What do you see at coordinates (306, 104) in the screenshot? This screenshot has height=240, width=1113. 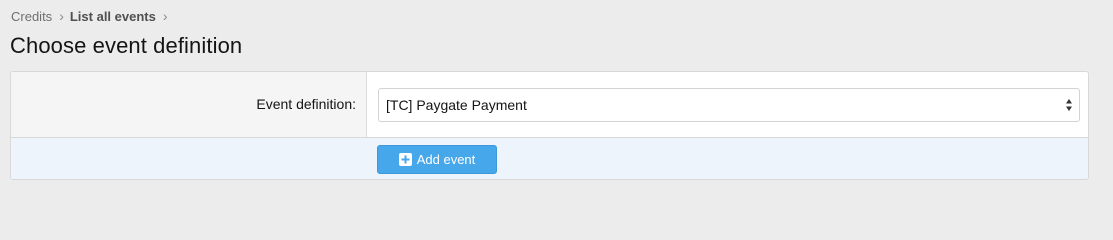 I see `event-definition-label: Event definition:` at bounding box center [306, 104].